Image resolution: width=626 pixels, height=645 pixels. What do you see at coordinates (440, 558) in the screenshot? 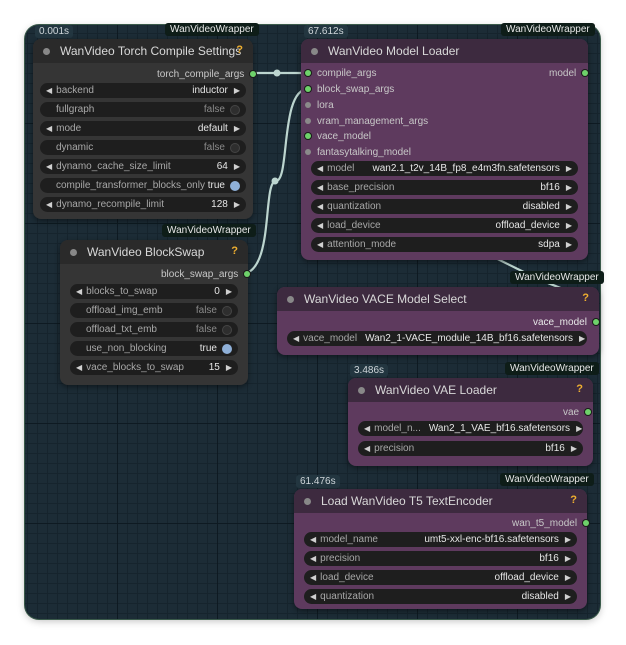
I see `combo-t5-precision: ◀ precision bf16 ▶` at bounding box center [440, 558].